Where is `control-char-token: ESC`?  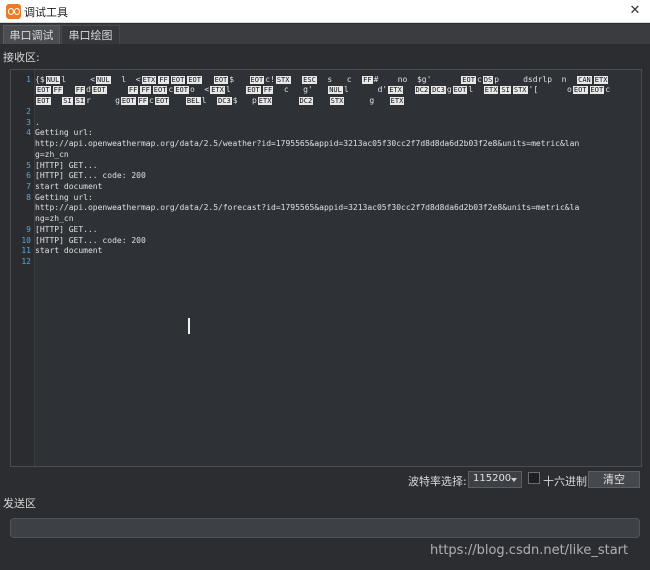
control-char-token: ESC is located at coordinates (309, 80).